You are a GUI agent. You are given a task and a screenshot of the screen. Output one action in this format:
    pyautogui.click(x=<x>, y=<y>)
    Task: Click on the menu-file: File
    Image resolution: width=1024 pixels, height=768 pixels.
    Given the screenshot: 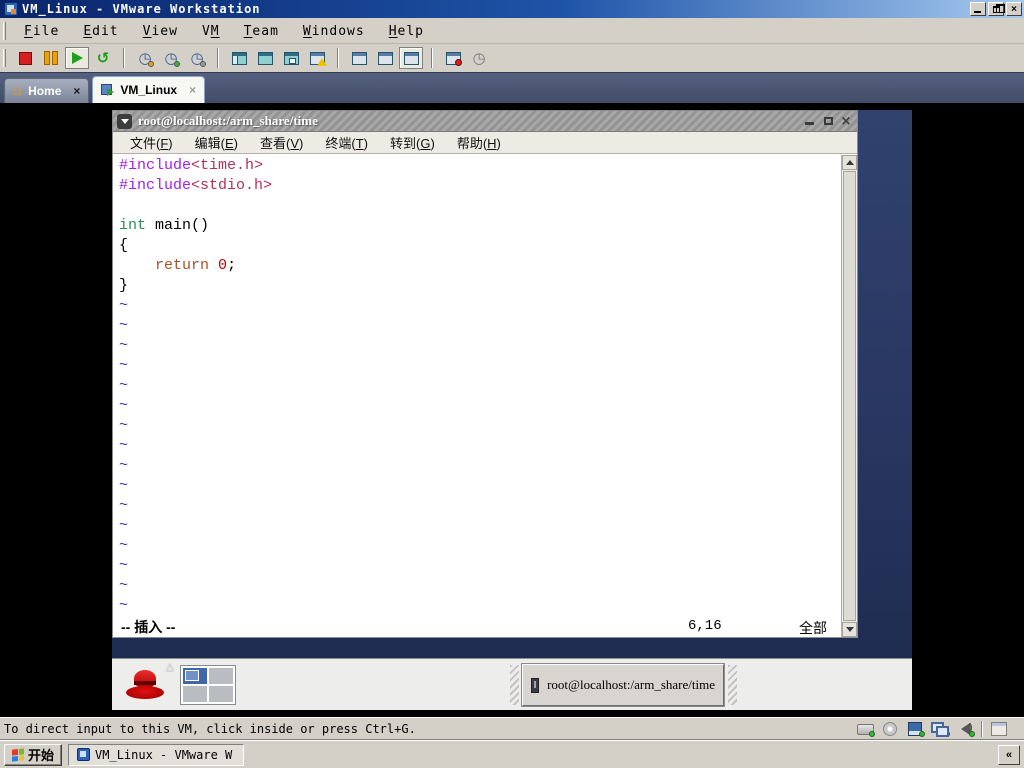 What is the action you would take?
    pyautogui.click(x=41, y=31)
    